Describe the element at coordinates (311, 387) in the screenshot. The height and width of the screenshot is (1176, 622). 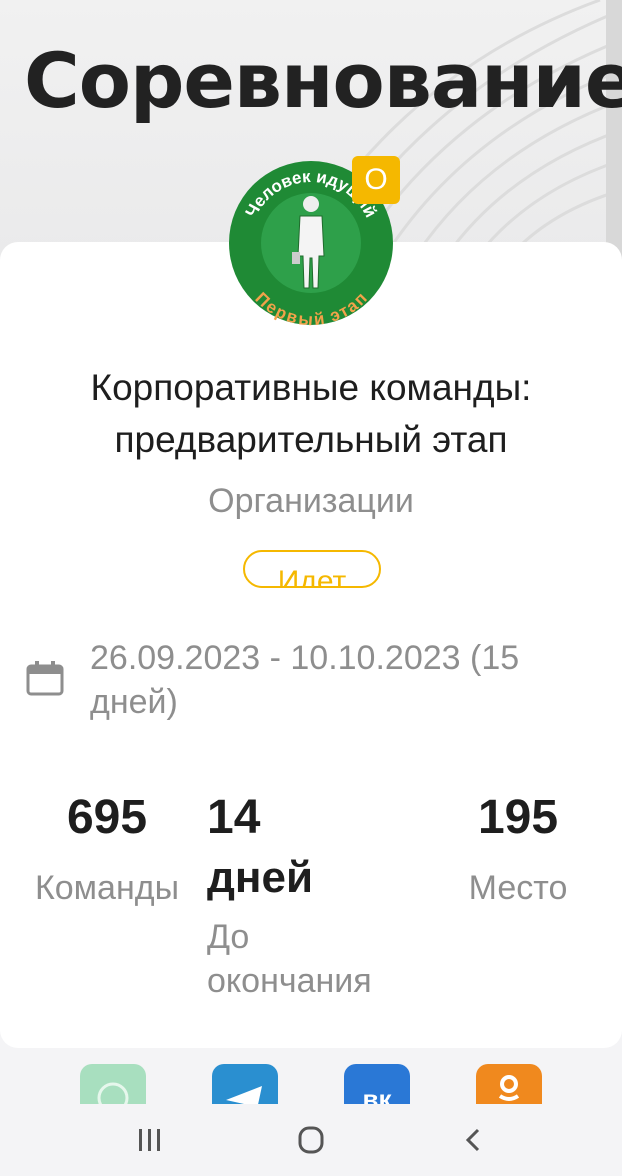
I see `competition-title-line1: Корпоративные команды:` at that location.